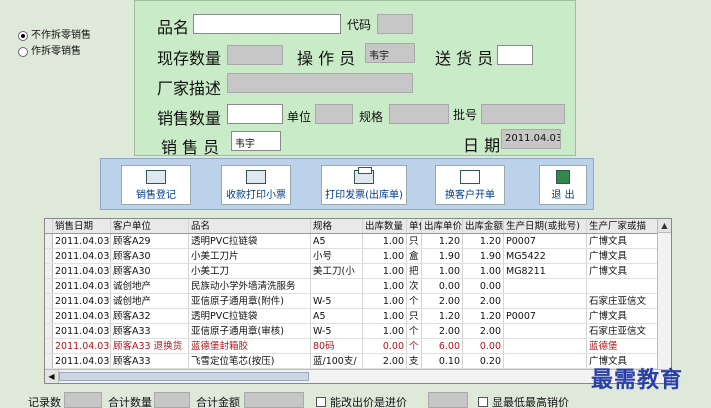 The height and width of the screenshot is (408, 711). Describe the element at coordinates (414, 256) in the screenshot. I see `table-cell: 盒` at that location.